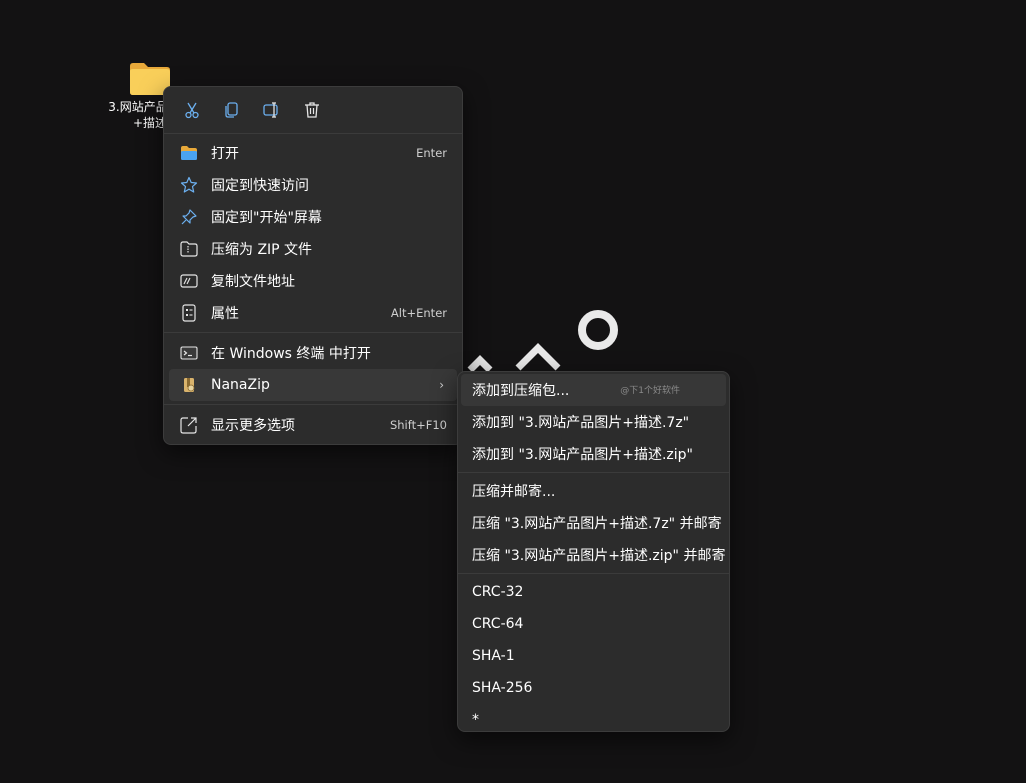  Describe the element at coordinates (313, 153) in the screenshot. I see `menu-item-open: 打开 Enter` at that location.